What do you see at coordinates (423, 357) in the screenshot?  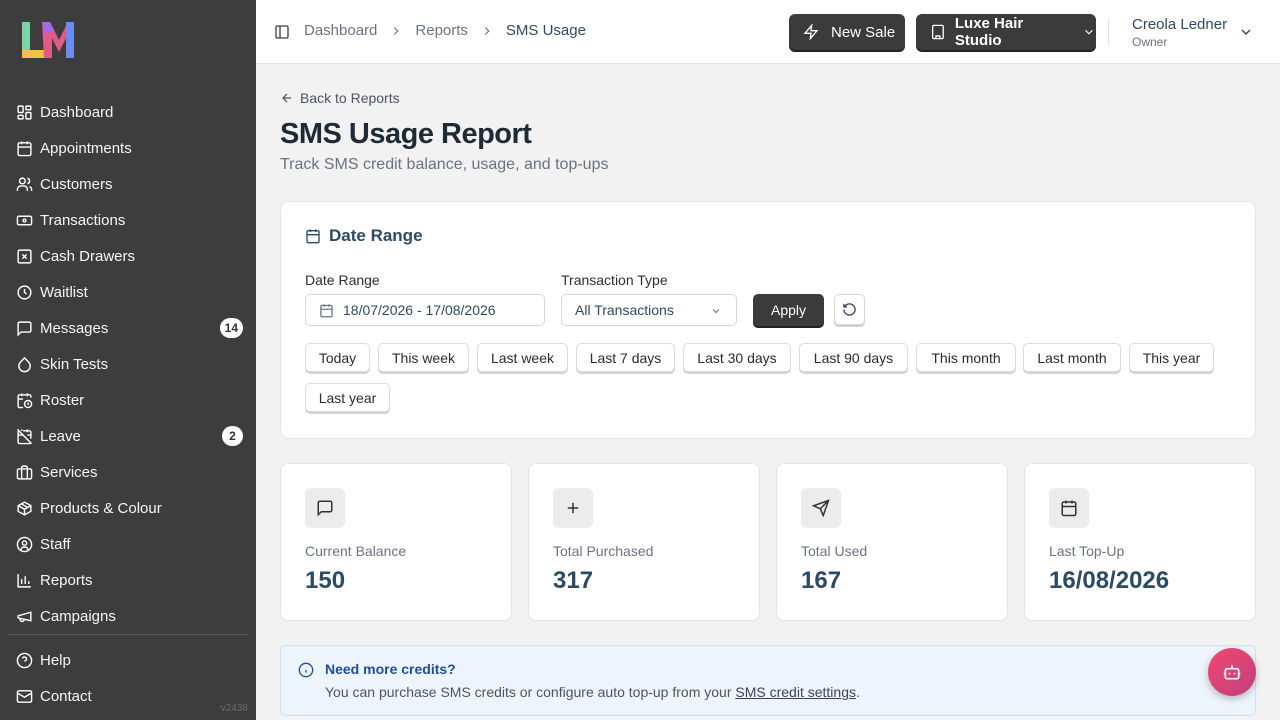 I see `preset-this-week: This week` at bounding box center [423, 357].